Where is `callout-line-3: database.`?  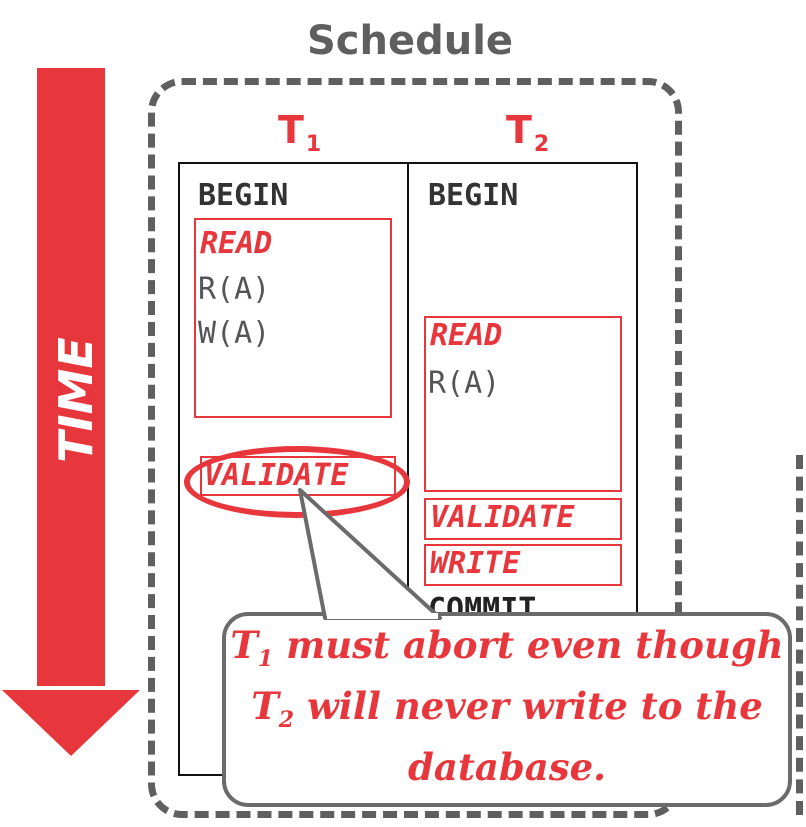 callout-line-3: database. is located at coordinates (506, 767).